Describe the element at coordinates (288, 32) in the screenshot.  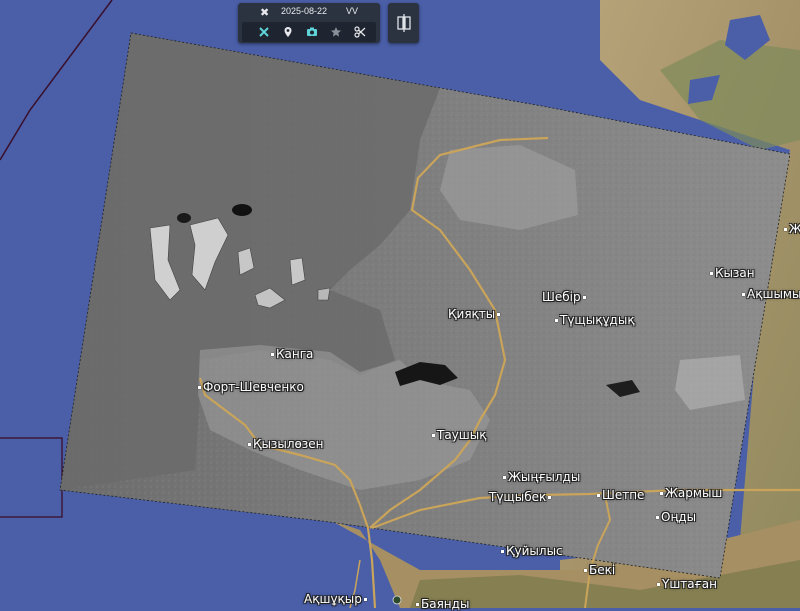
I see `location-pin-icon` at that location.